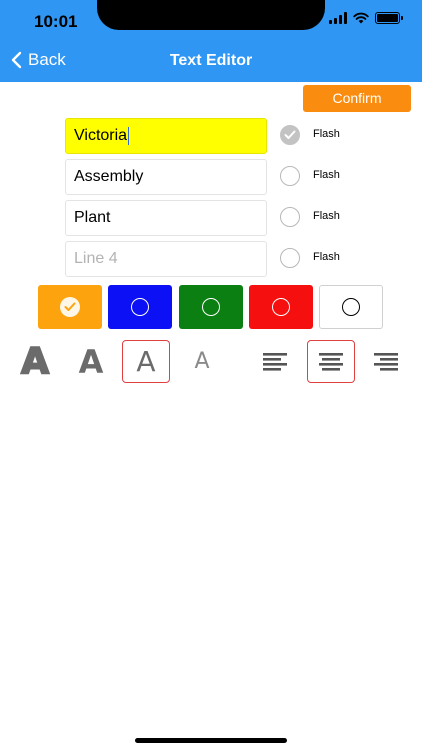  Describe the element at coordinates (389, 18) in the screenshot. I see `battery-icon` at that location.